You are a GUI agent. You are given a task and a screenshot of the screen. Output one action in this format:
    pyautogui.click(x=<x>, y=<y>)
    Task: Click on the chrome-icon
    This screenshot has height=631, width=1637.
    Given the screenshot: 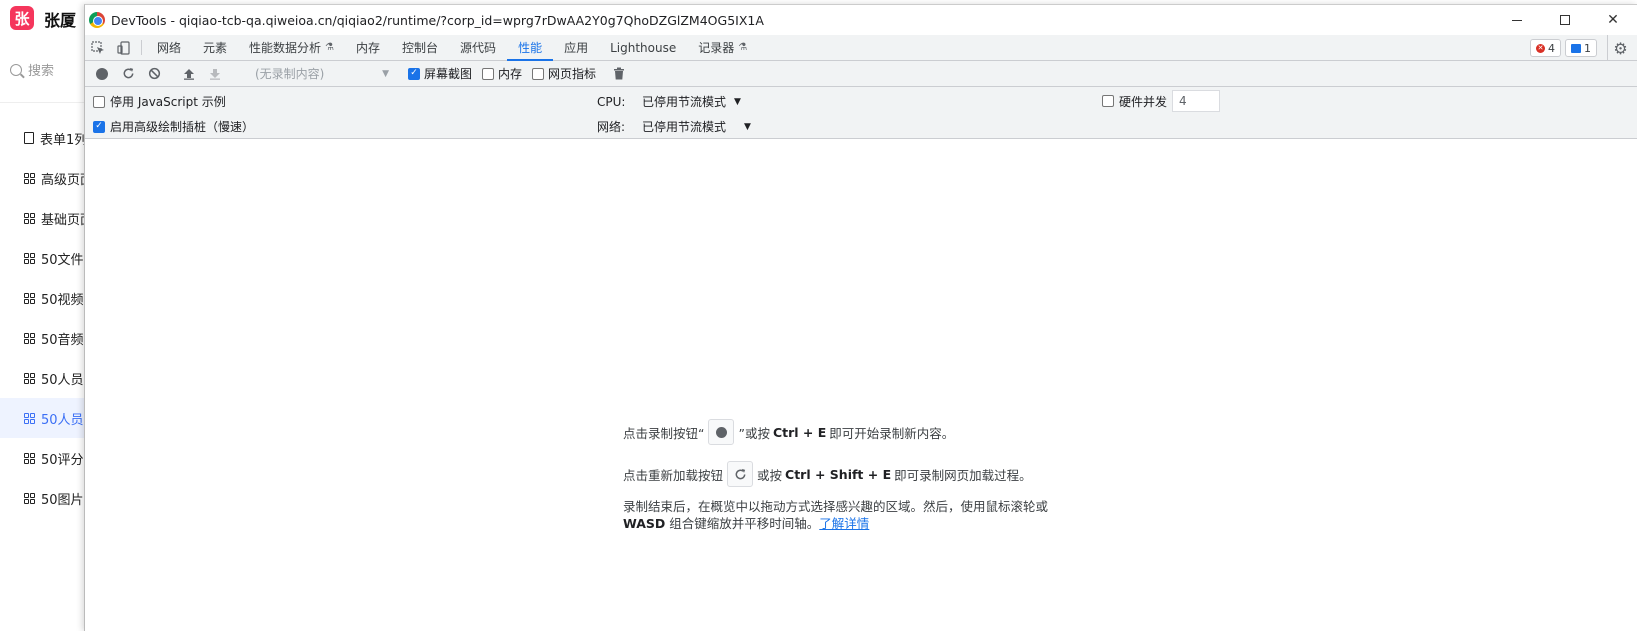 What is the action you would take?
    pyautogui.click(x=97, y=20)
    